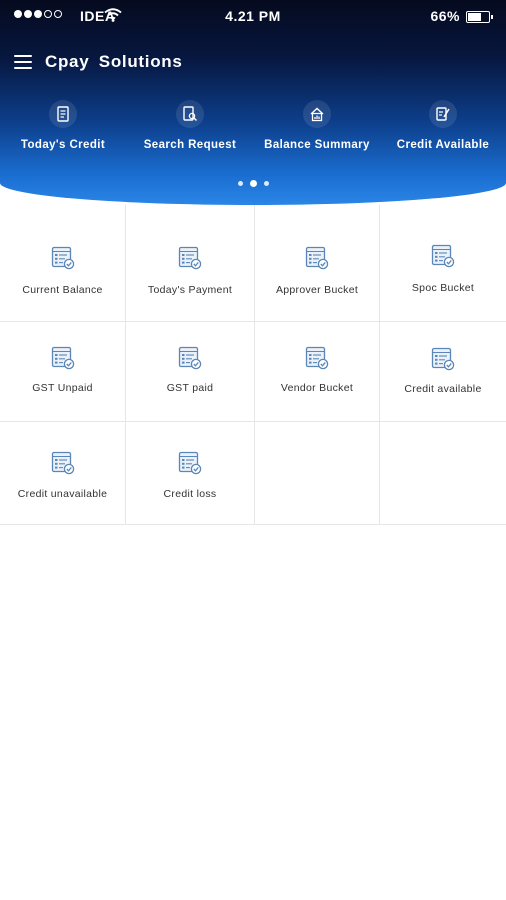  I want to click on tile-today-s-payment: Today's Payment, so click(190, 263).